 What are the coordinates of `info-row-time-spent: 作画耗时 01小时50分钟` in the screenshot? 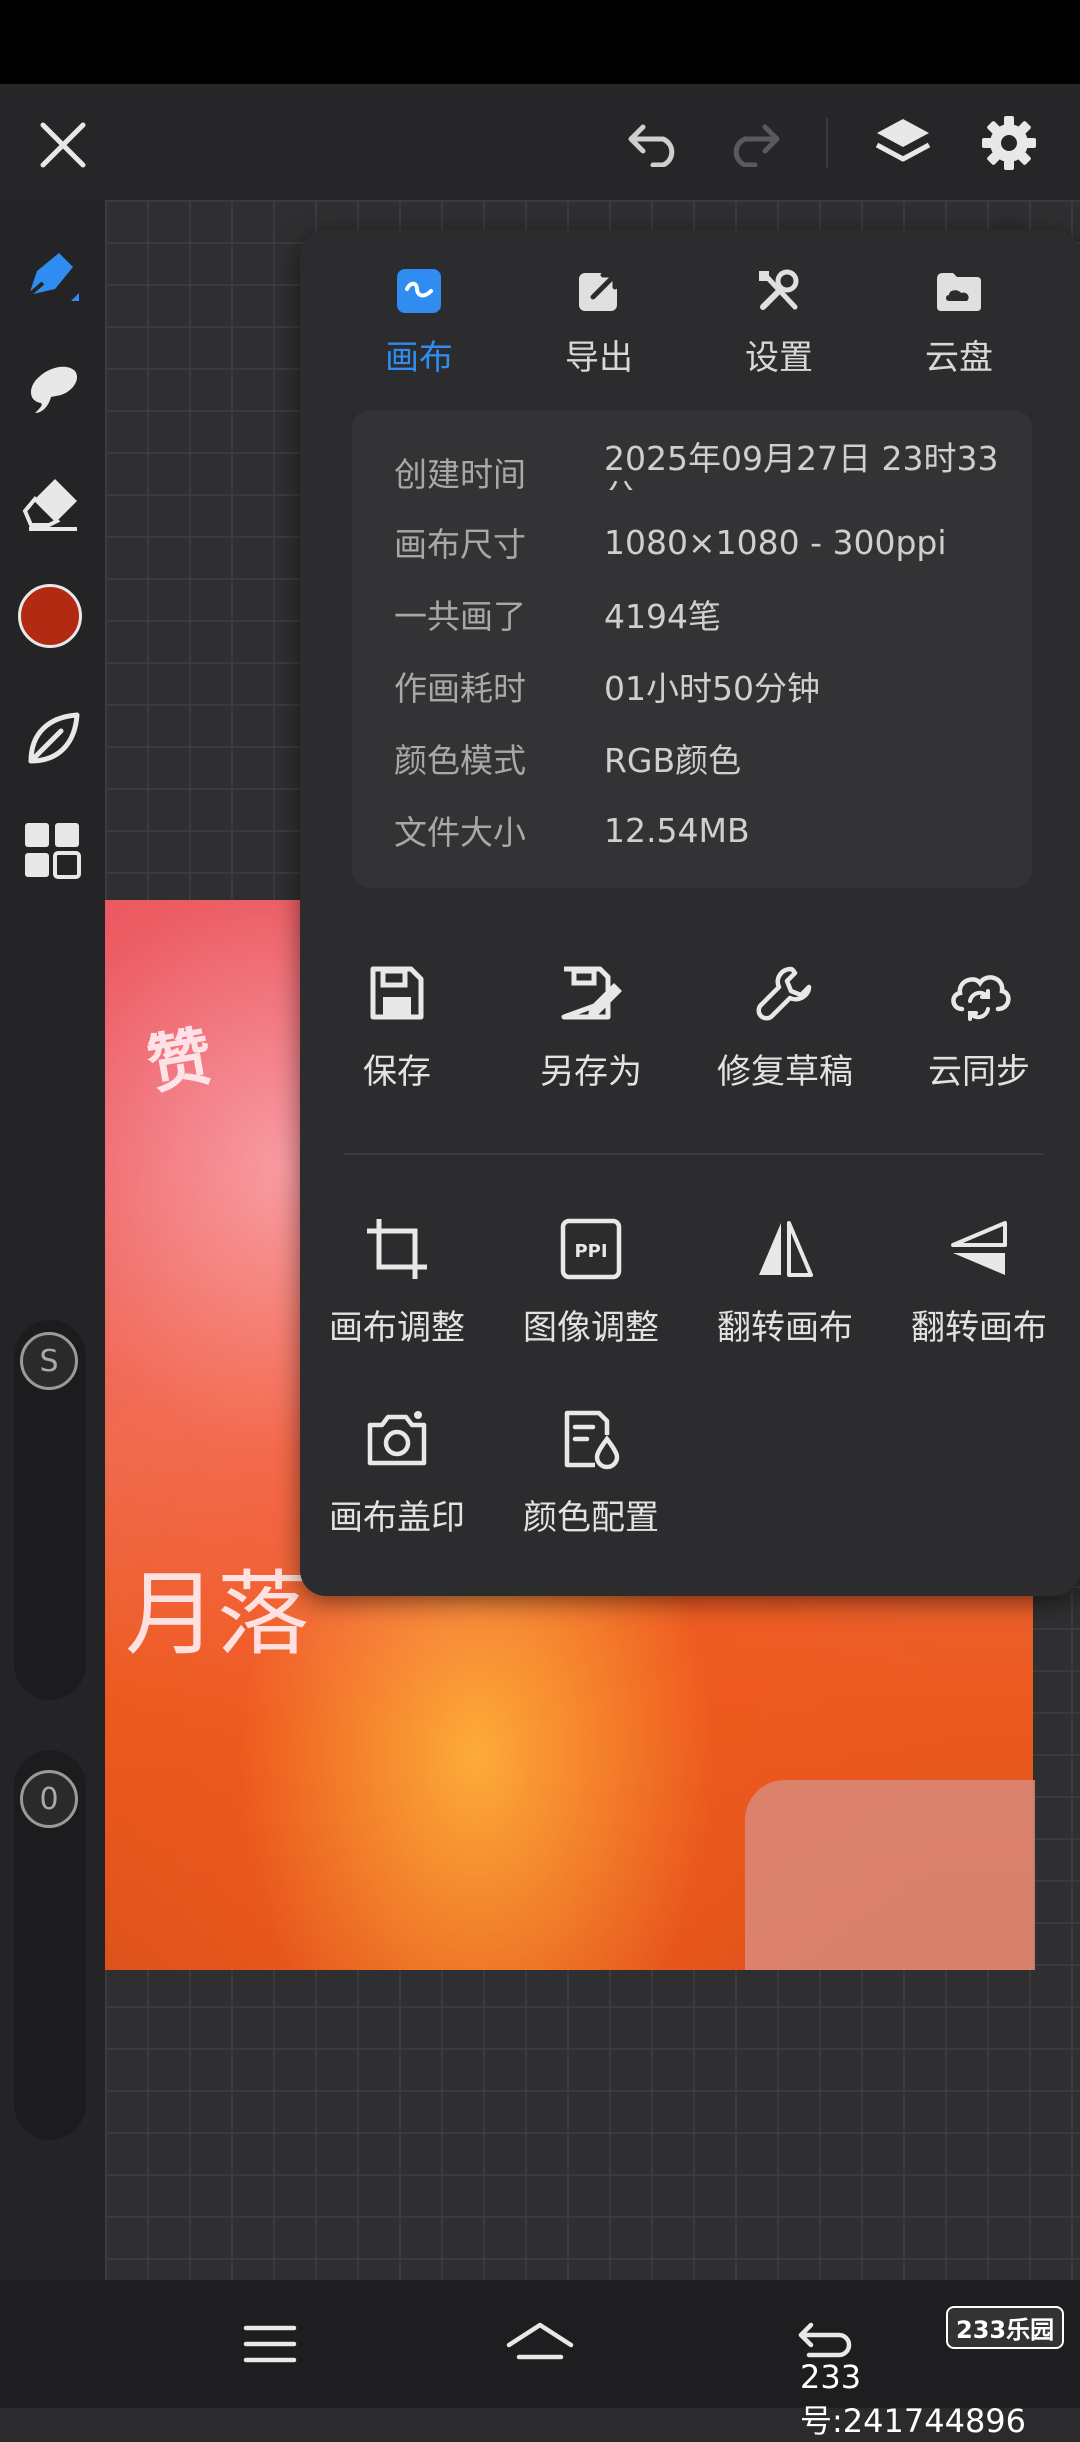 It's located at (607, 686).